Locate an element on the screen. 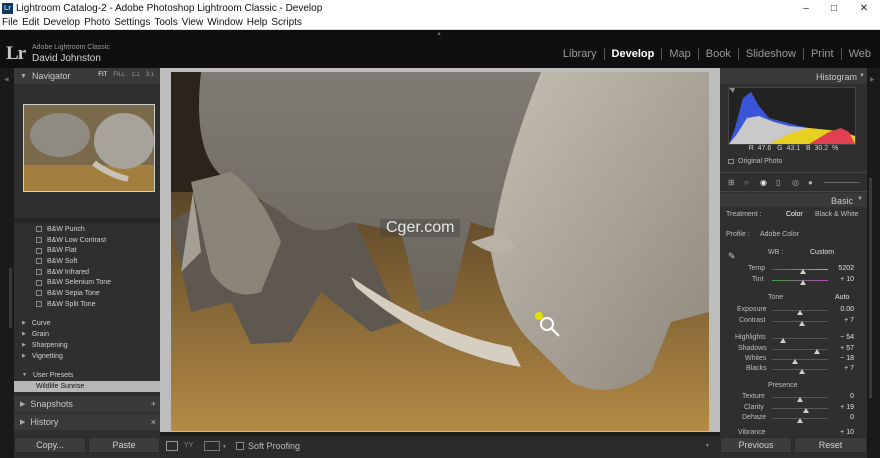 Image resolution: width=880 pixels, height=458 pixels. preset-group-vignetting: ▶ Vignetting is located at coordinates (87, 356).